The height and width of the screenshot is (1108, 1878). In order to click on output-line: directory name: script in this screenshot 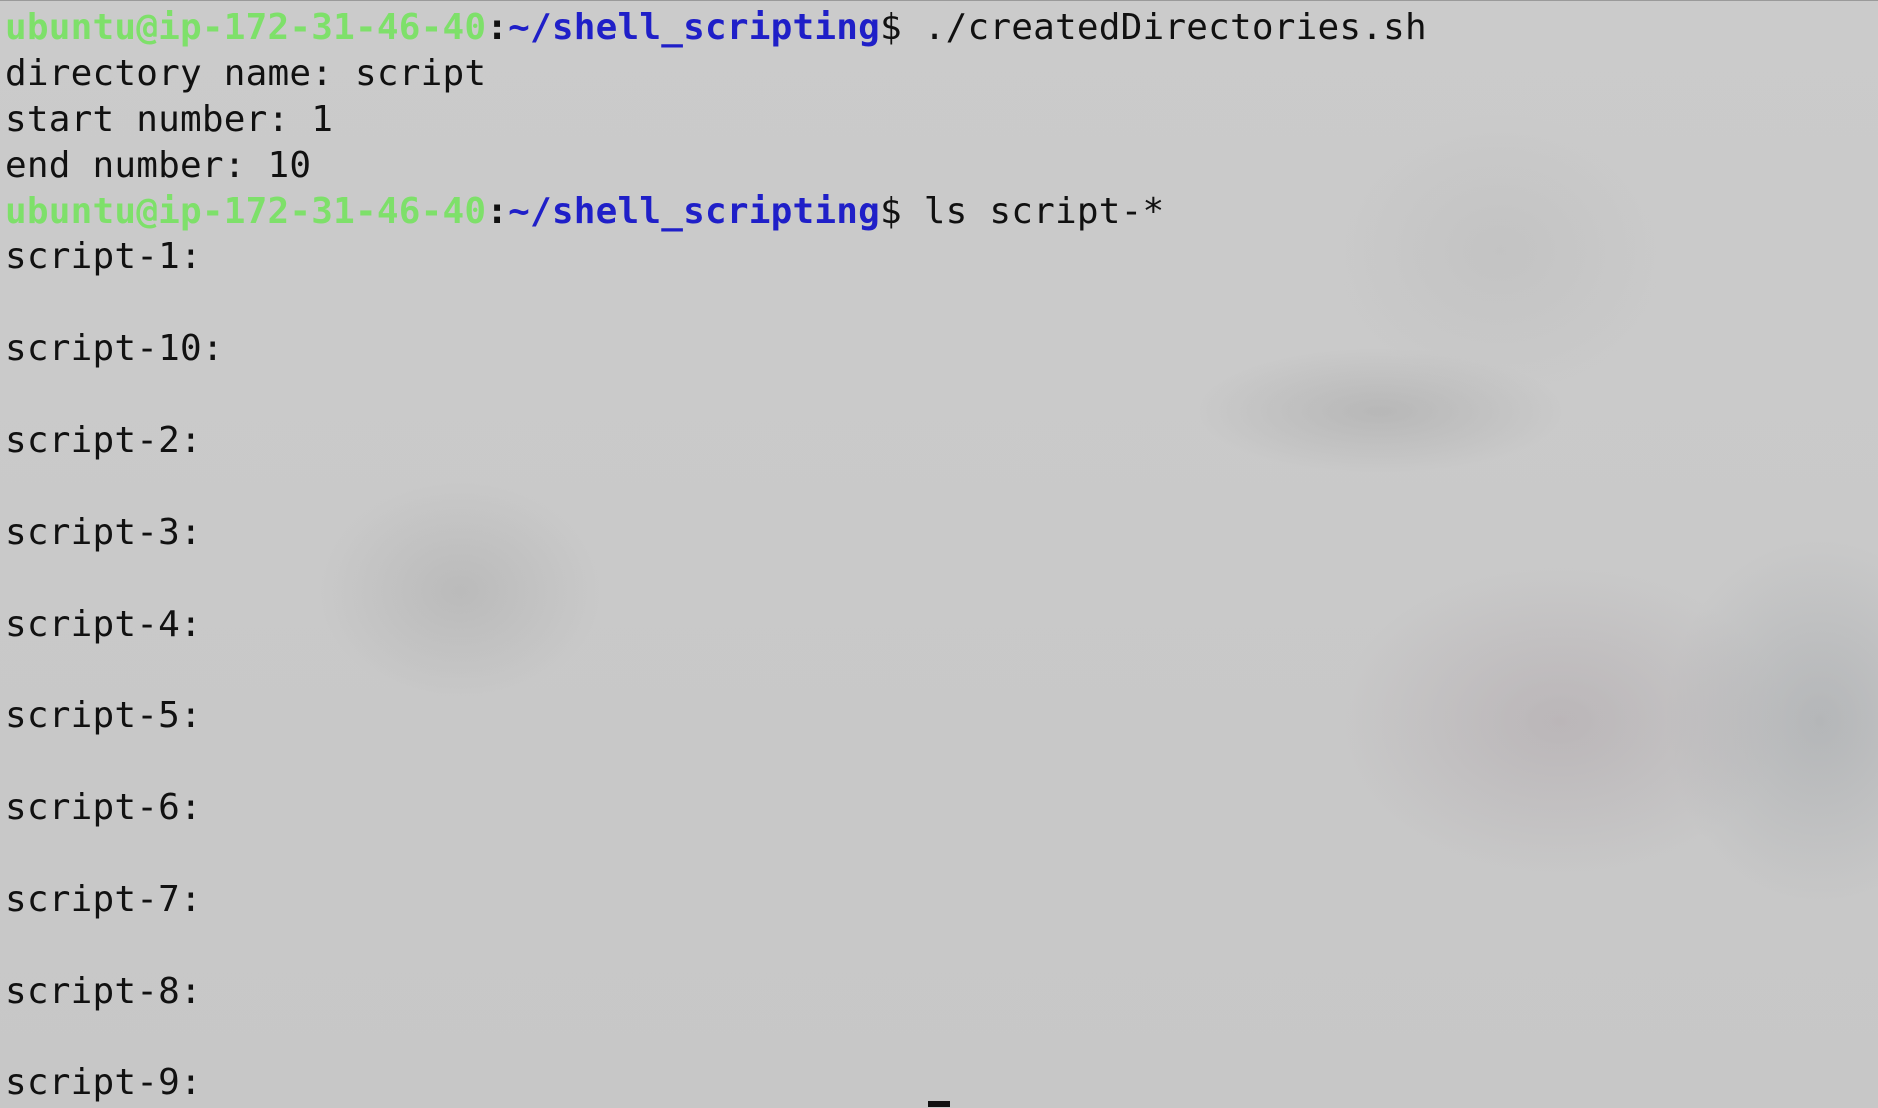, I will do `click(246, 73)`.